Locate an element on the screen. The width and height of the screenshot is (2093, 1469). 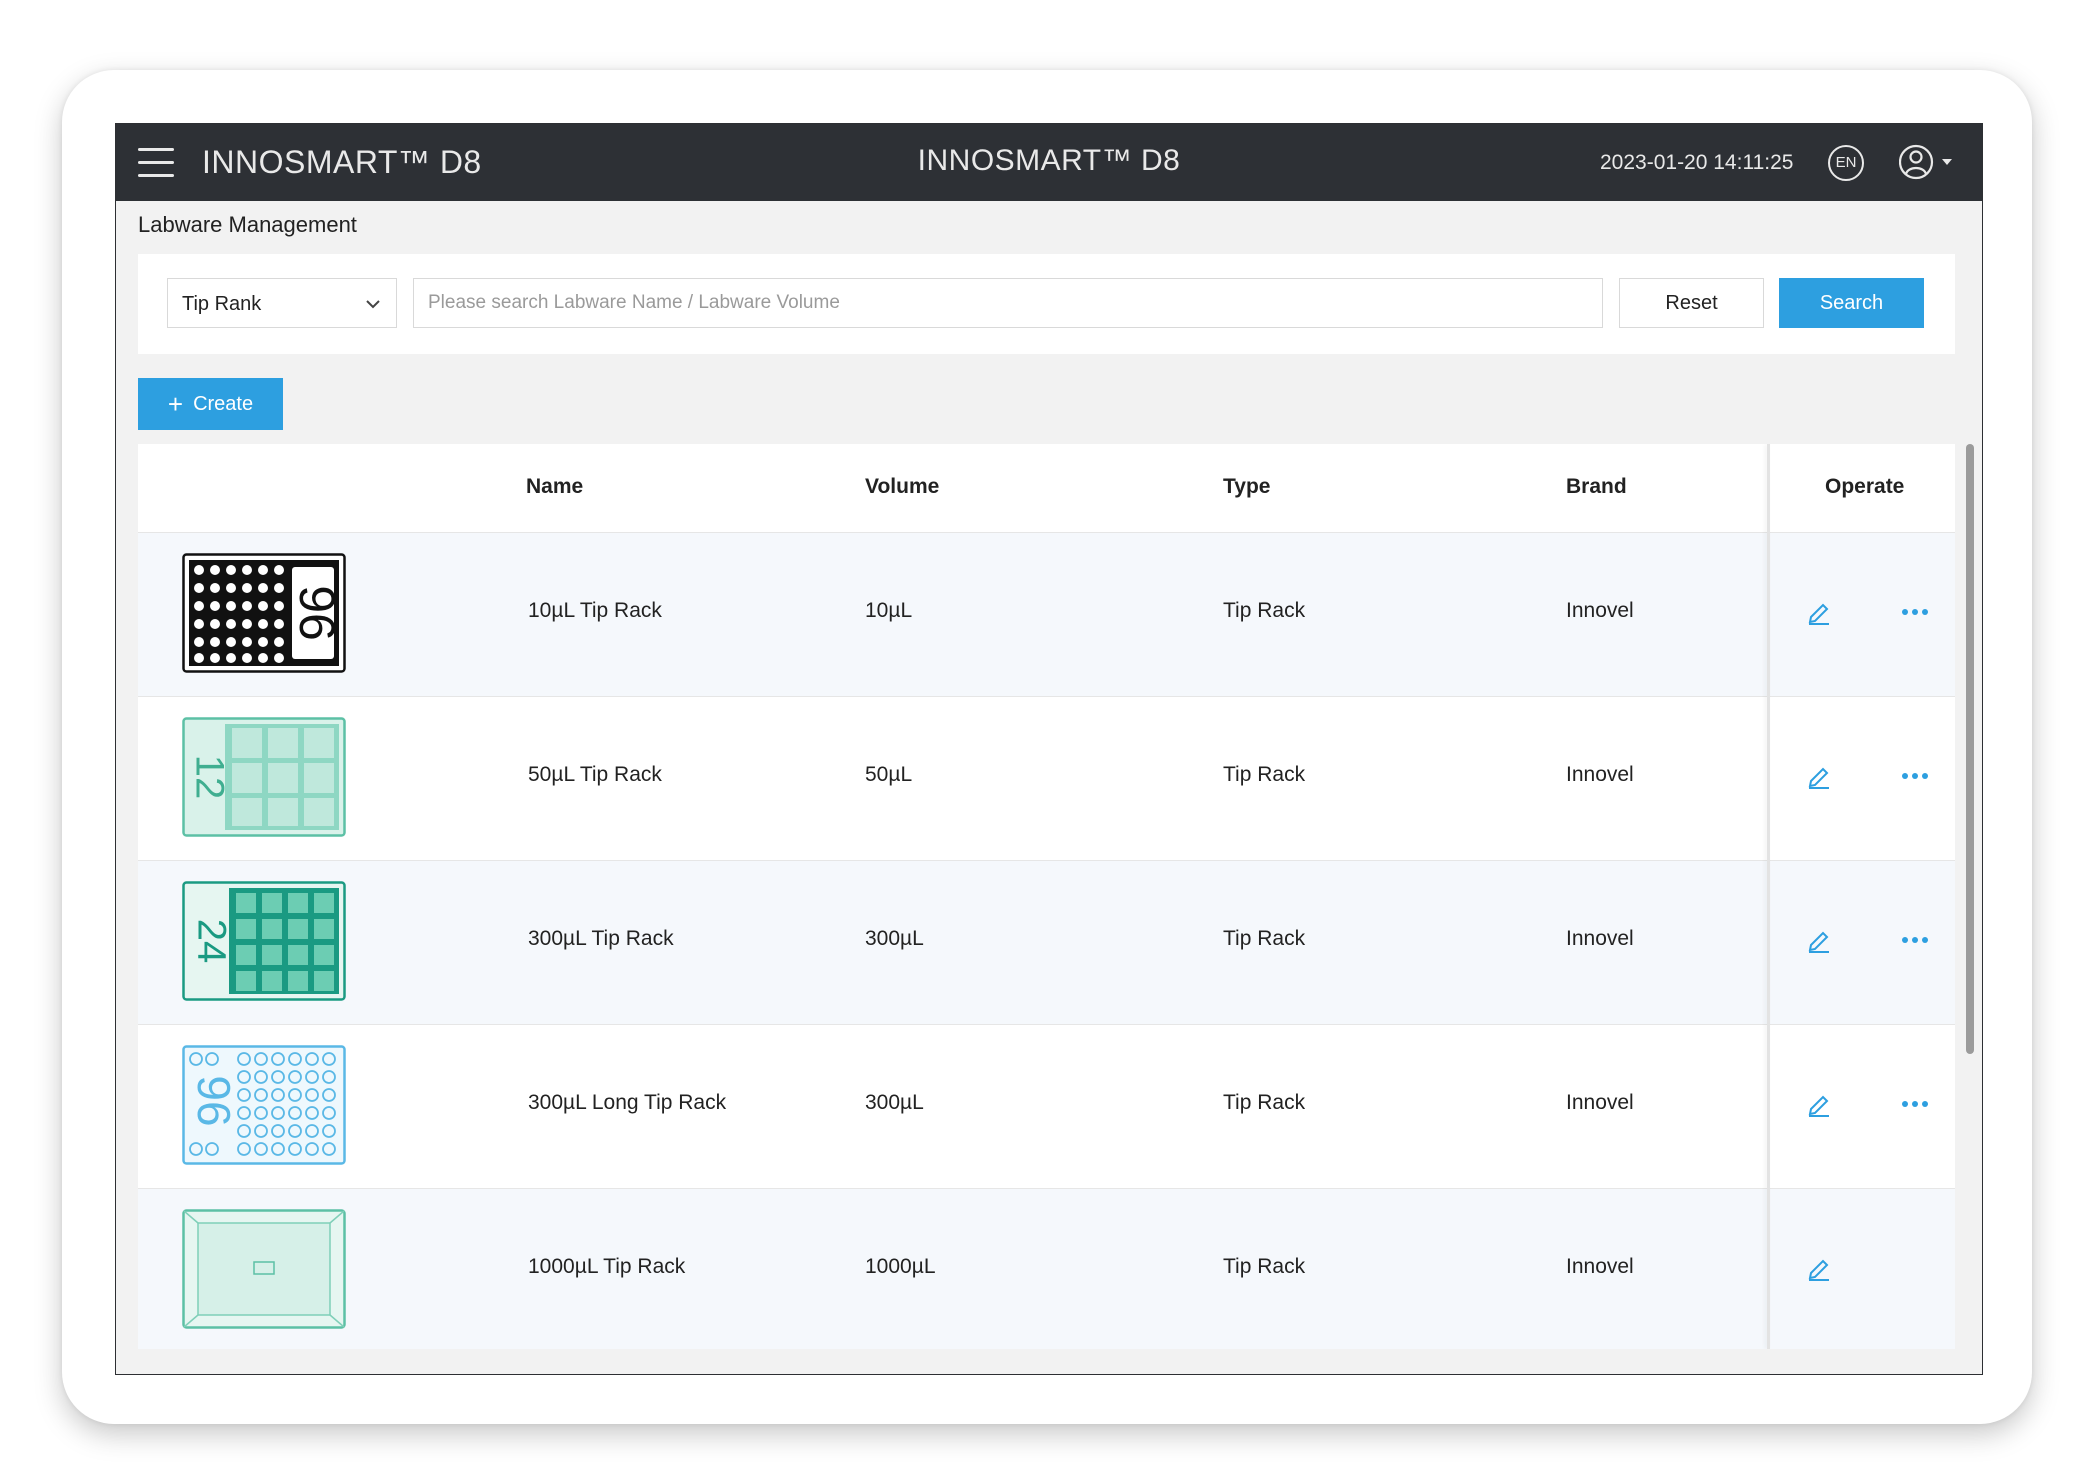
plus-icon: + is located at coordinates (175, 404).